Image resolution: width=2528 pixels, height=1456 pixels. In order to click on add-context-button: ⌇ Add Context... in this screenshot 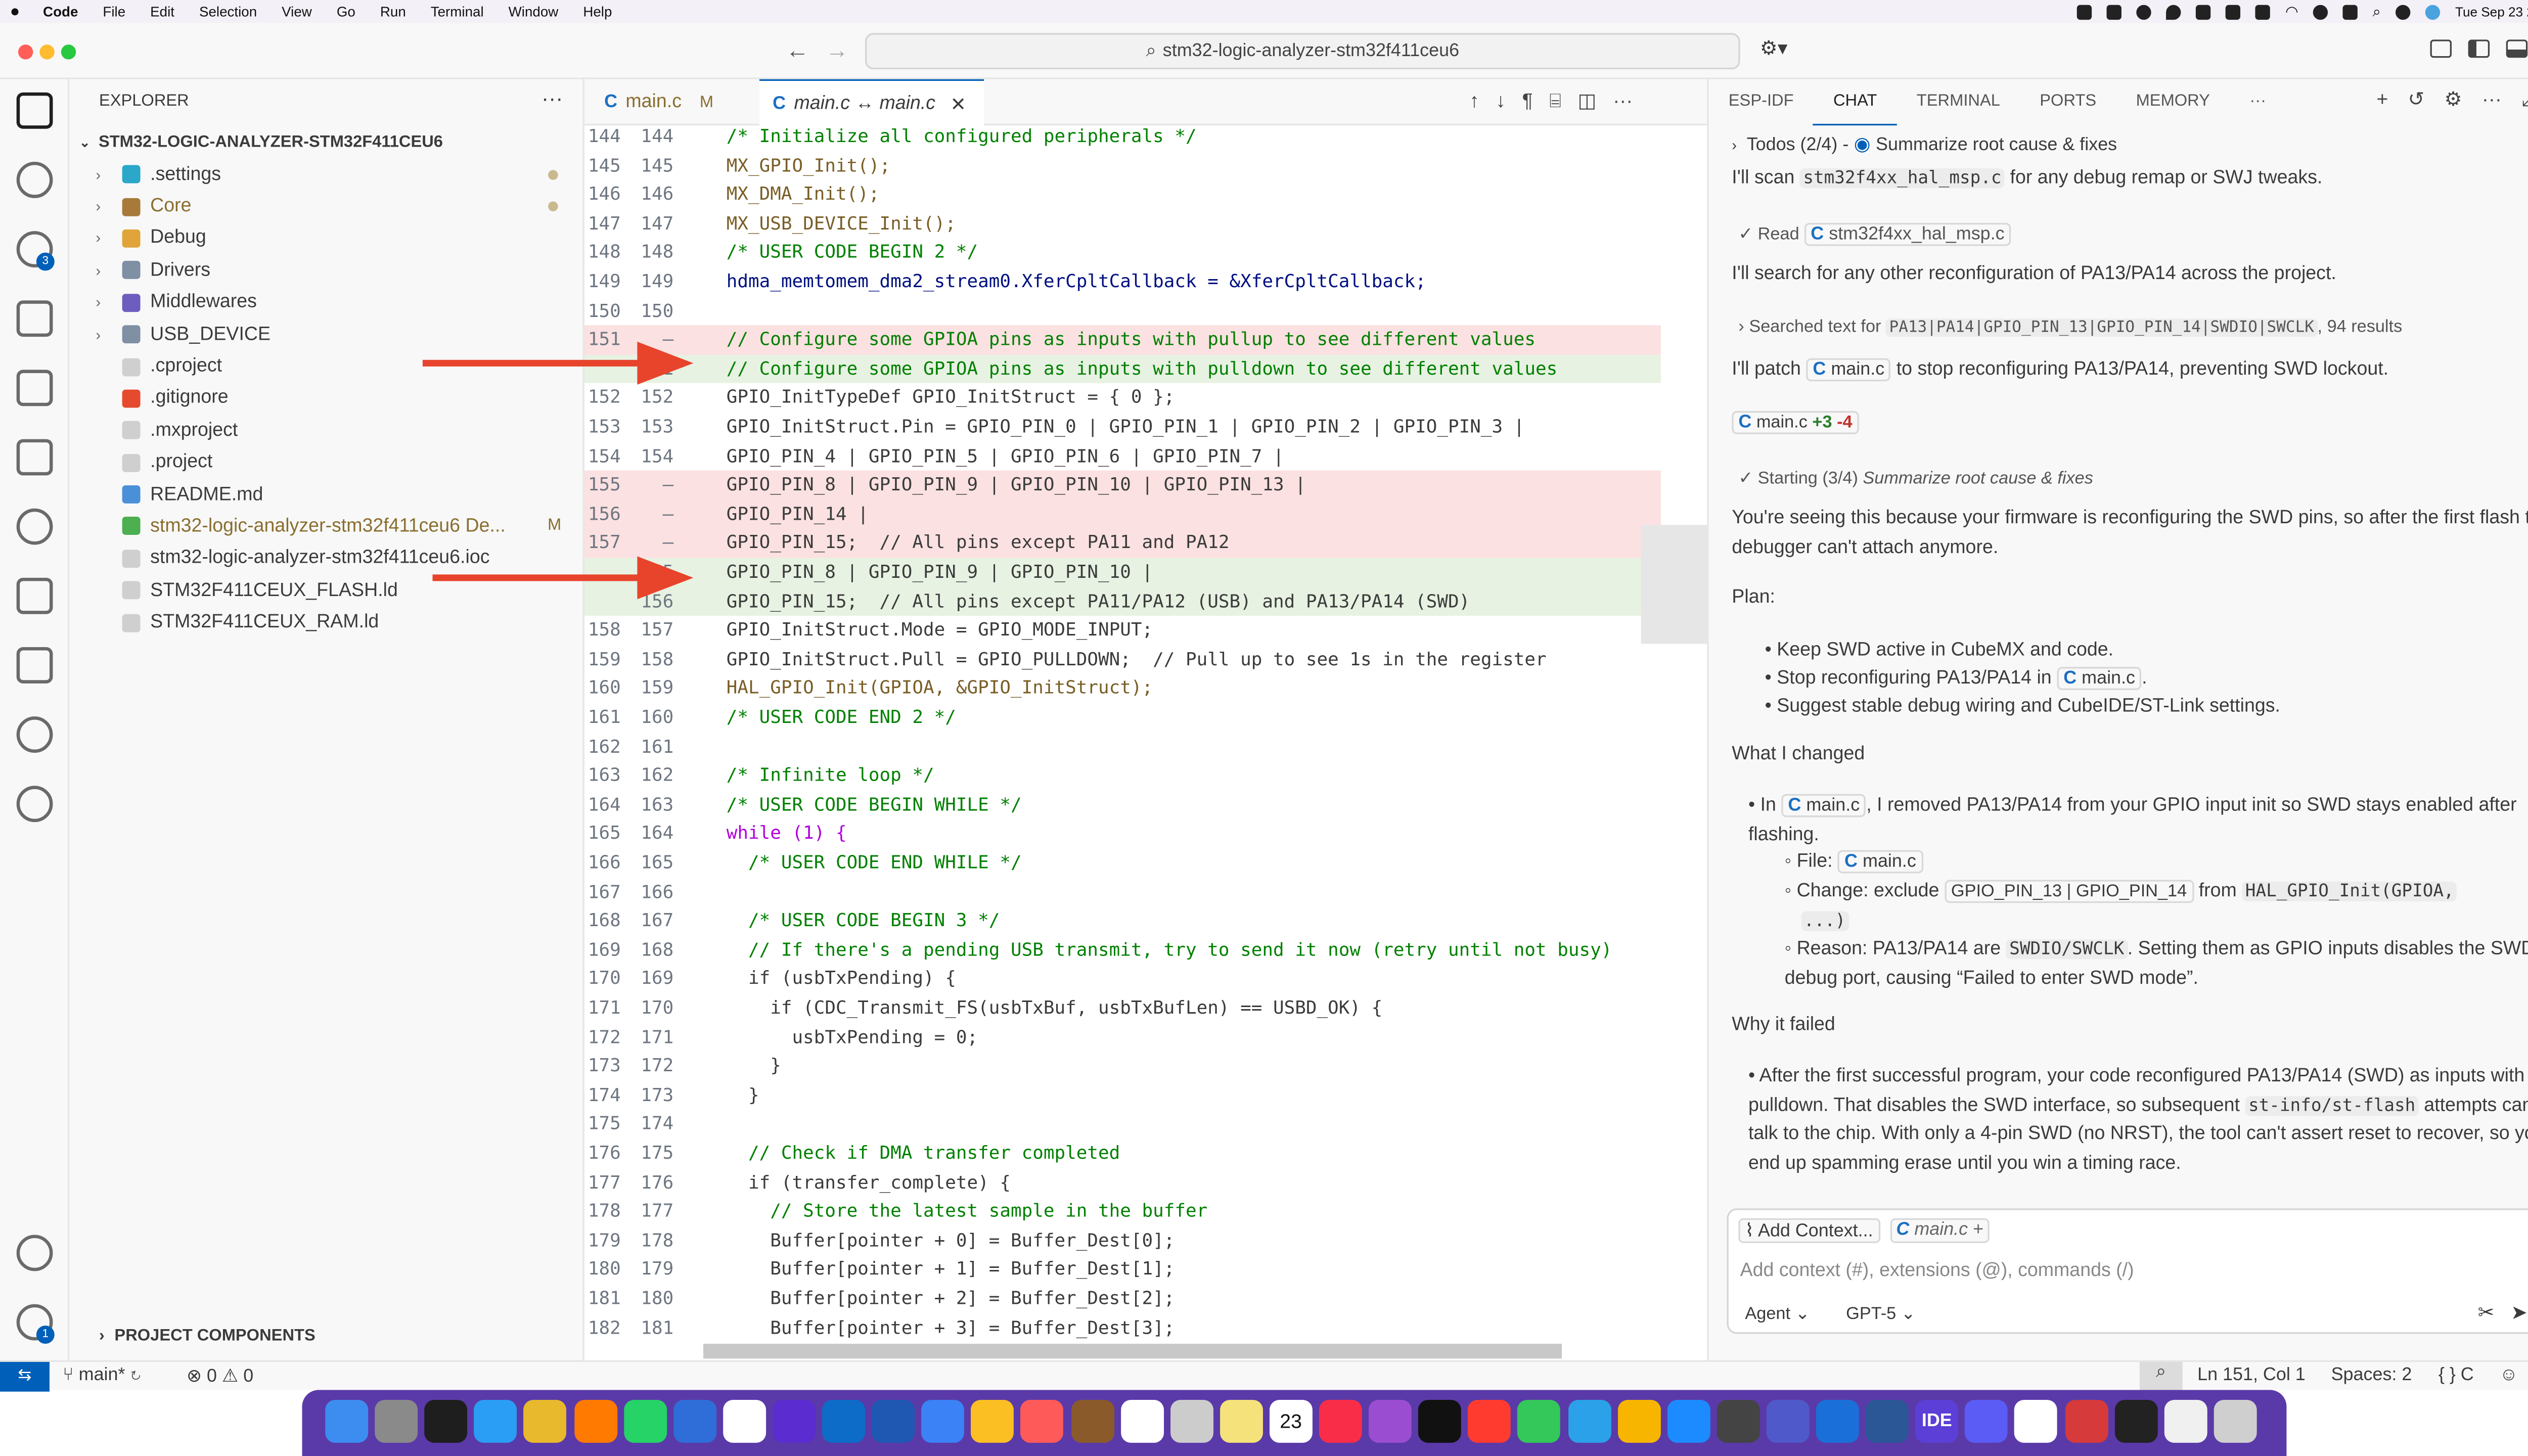, I will do `click(1809, 1230)`.